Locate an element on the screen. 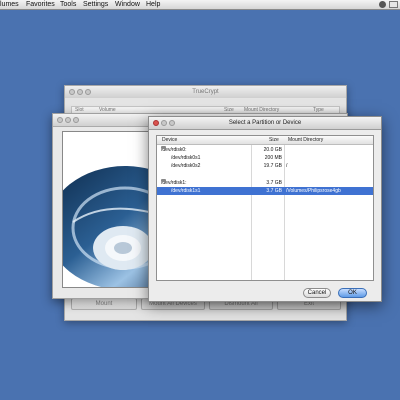  ok-button: OK is located at coordinates (352, 293).